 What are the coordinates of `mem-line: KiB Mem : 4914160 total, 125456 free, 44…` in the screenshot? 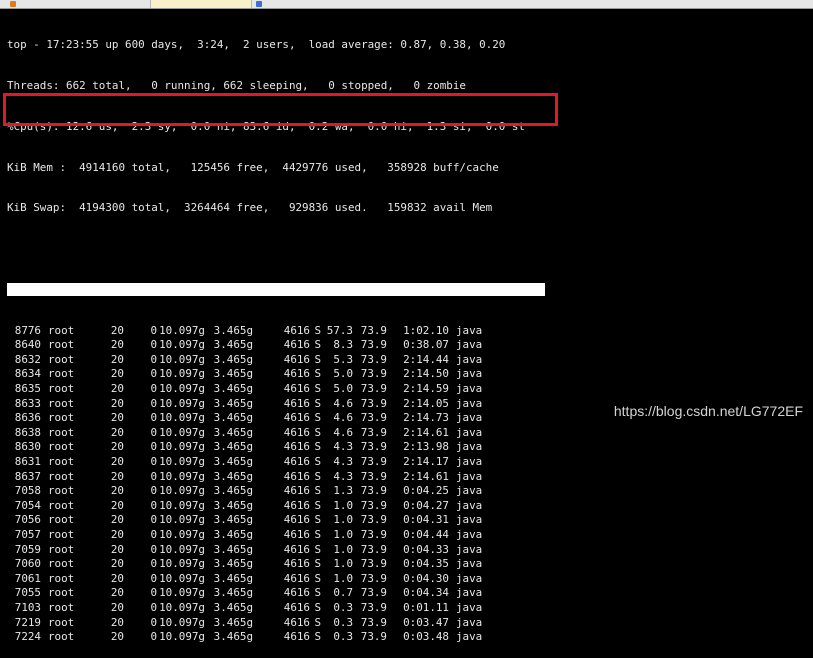 It's located at (253, 167).